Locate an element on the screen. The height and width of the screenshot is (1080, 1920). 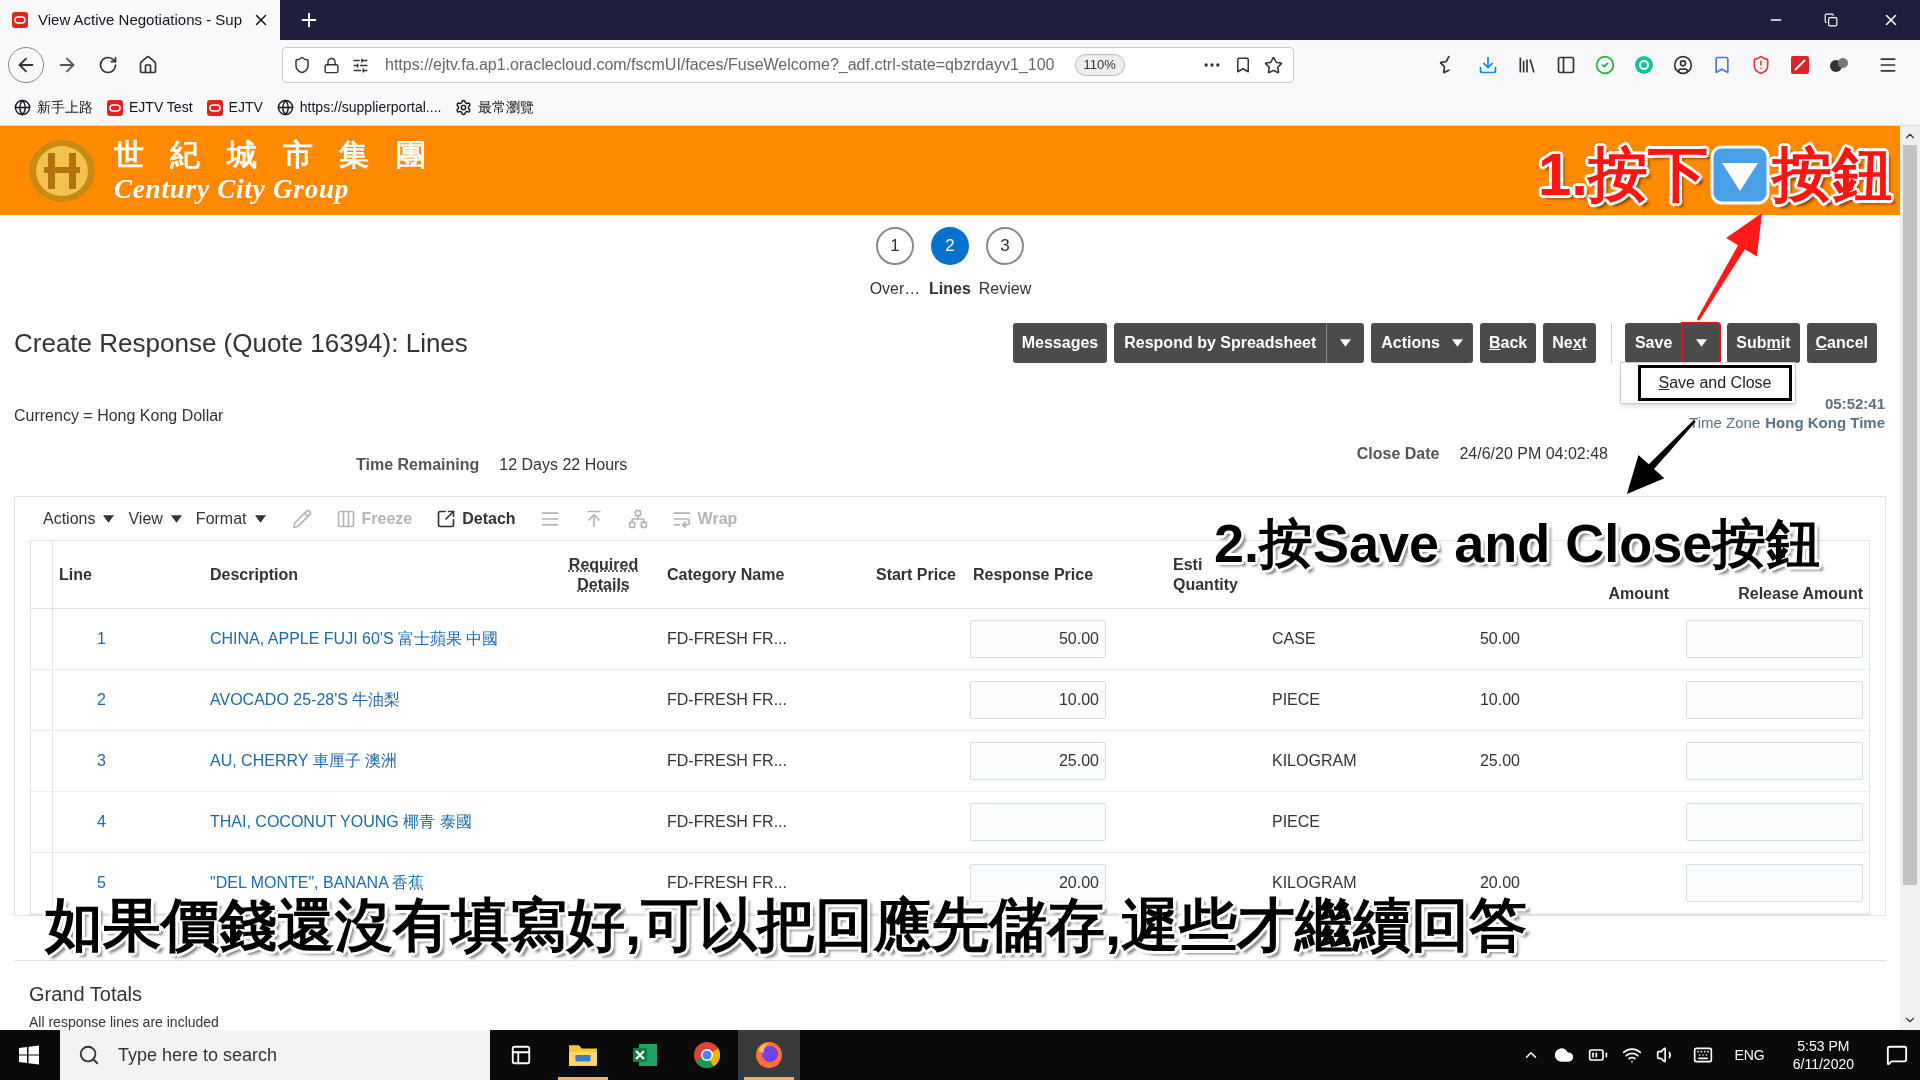
scrollbar-thumb is located at coordinates (1910, 515).